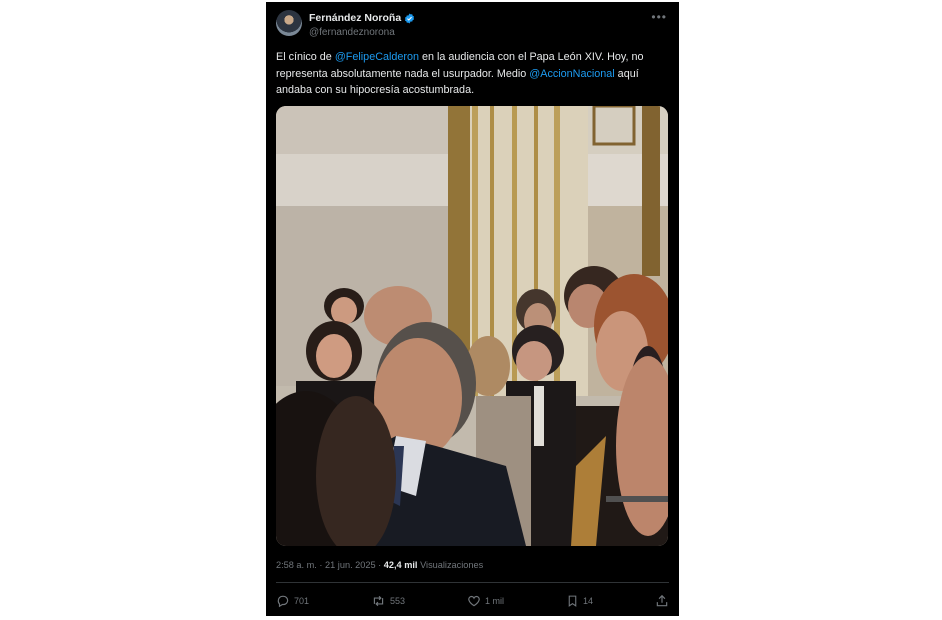  Describe the element at coordinates (377, 57) in the screenshot. I see `mention-link: @FelipeCalderon` at that location.